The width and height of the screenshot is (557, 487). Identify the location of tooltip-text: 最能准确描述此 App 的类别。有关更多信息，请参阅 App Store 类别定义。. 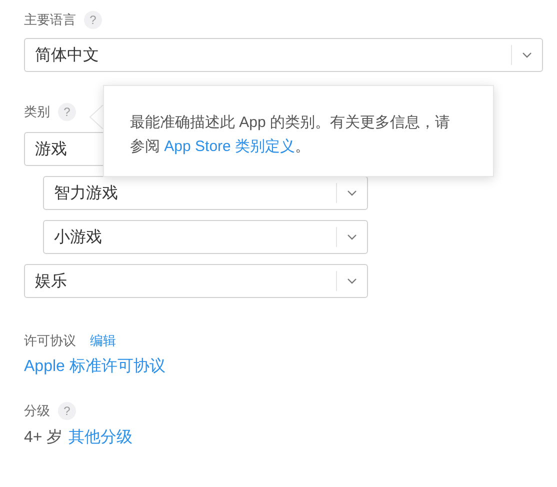
(291, 135).